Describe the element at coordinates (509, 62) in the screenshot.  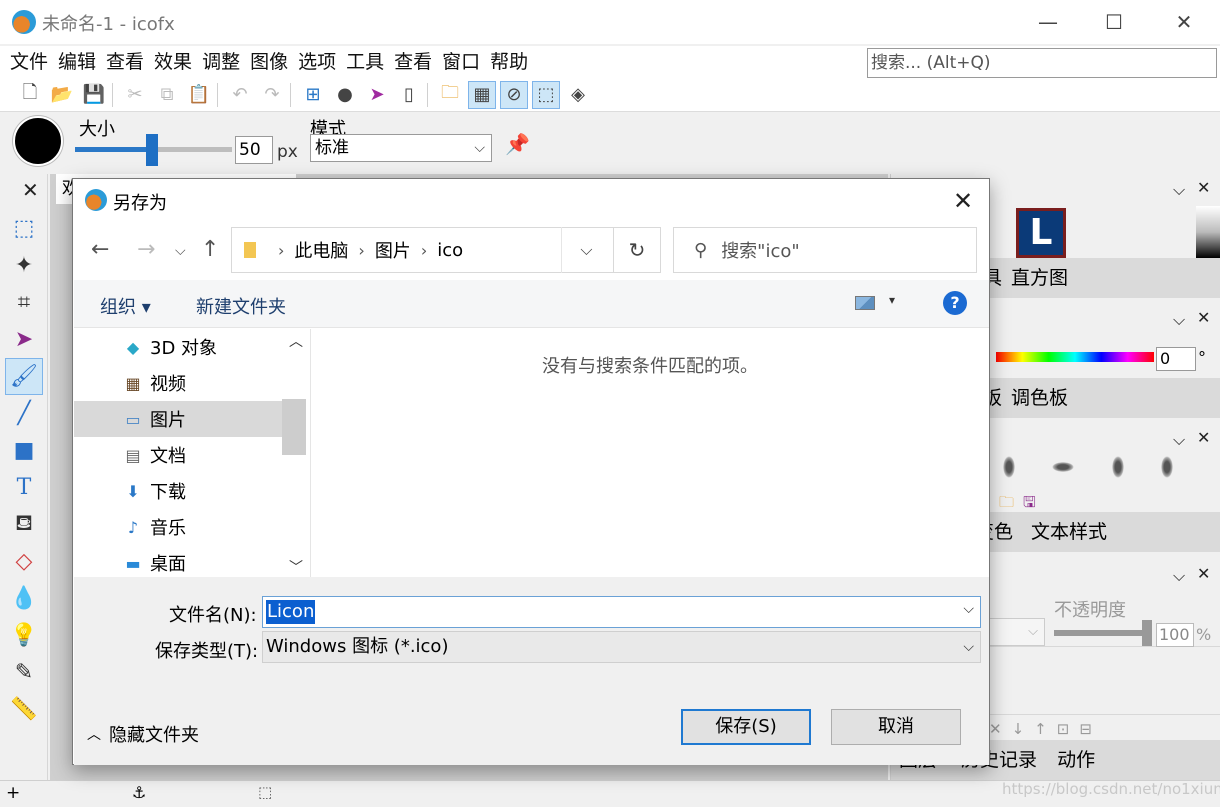
I see `menu-help: 帮助` at that location.